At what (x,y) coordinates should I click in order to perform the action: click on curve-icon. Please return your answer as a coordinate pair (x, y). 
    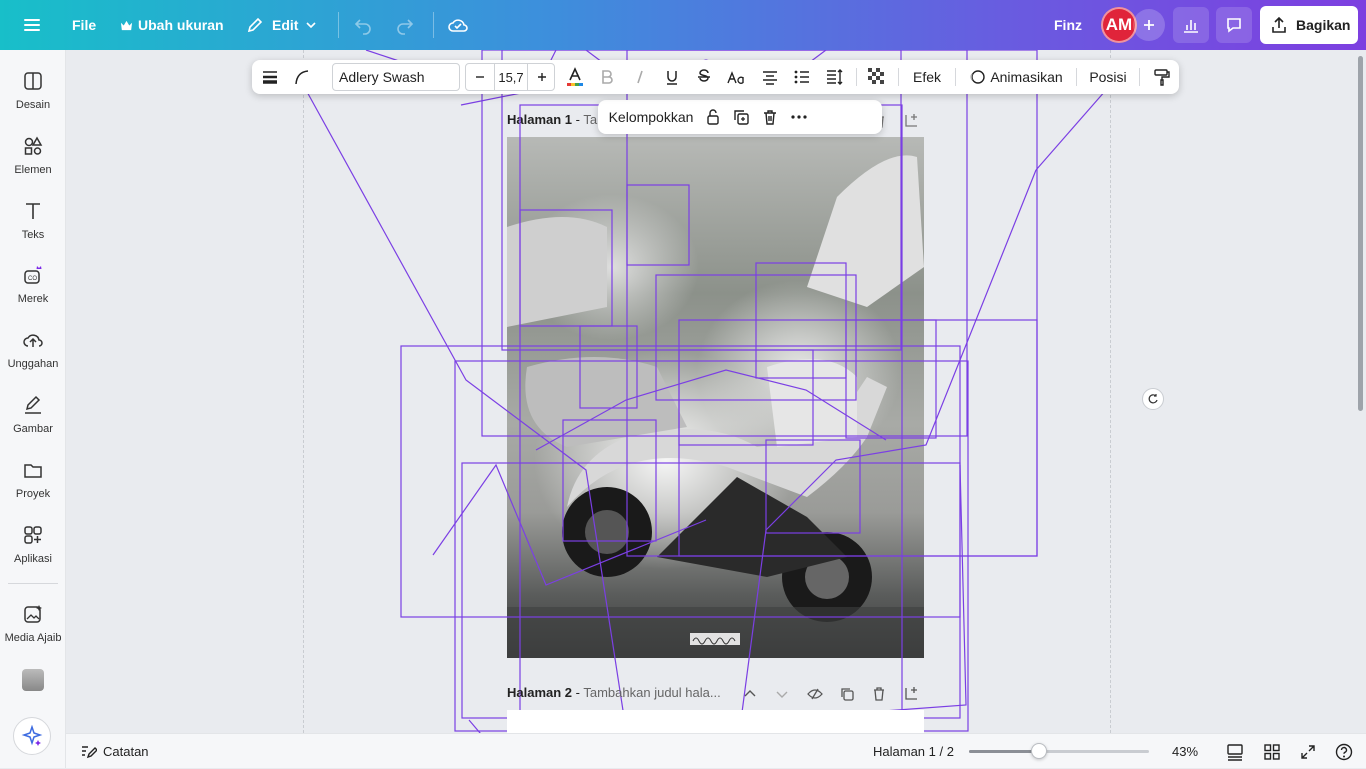
    Looking at the image, I should click on (302, 77).